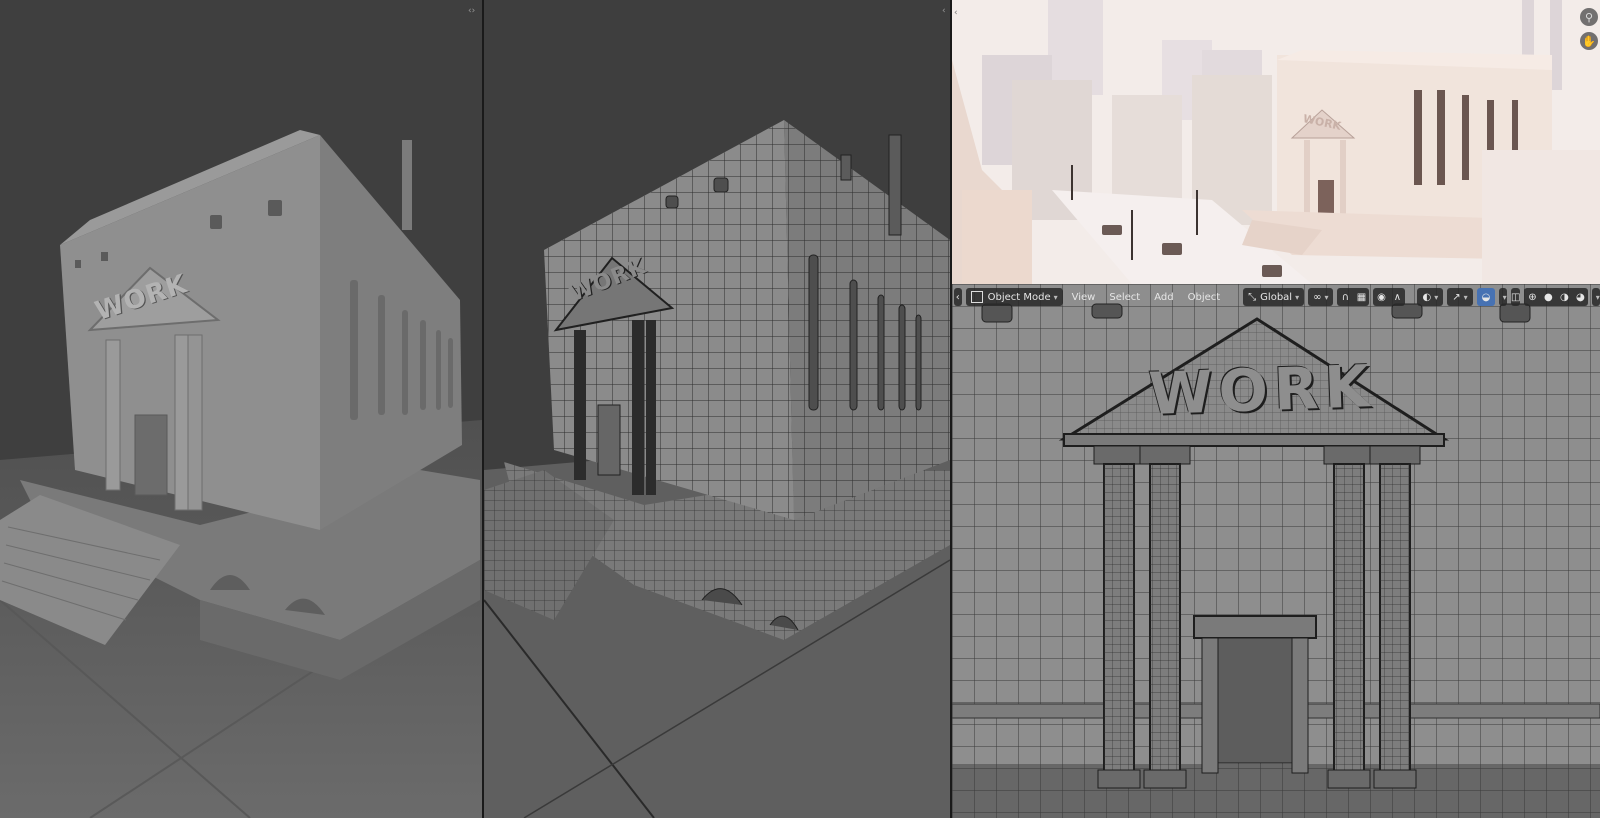  What do you see at coordinates (976, 297) in the screenshot?
I see `object-mode-icon` at bounding box center [976, 297].